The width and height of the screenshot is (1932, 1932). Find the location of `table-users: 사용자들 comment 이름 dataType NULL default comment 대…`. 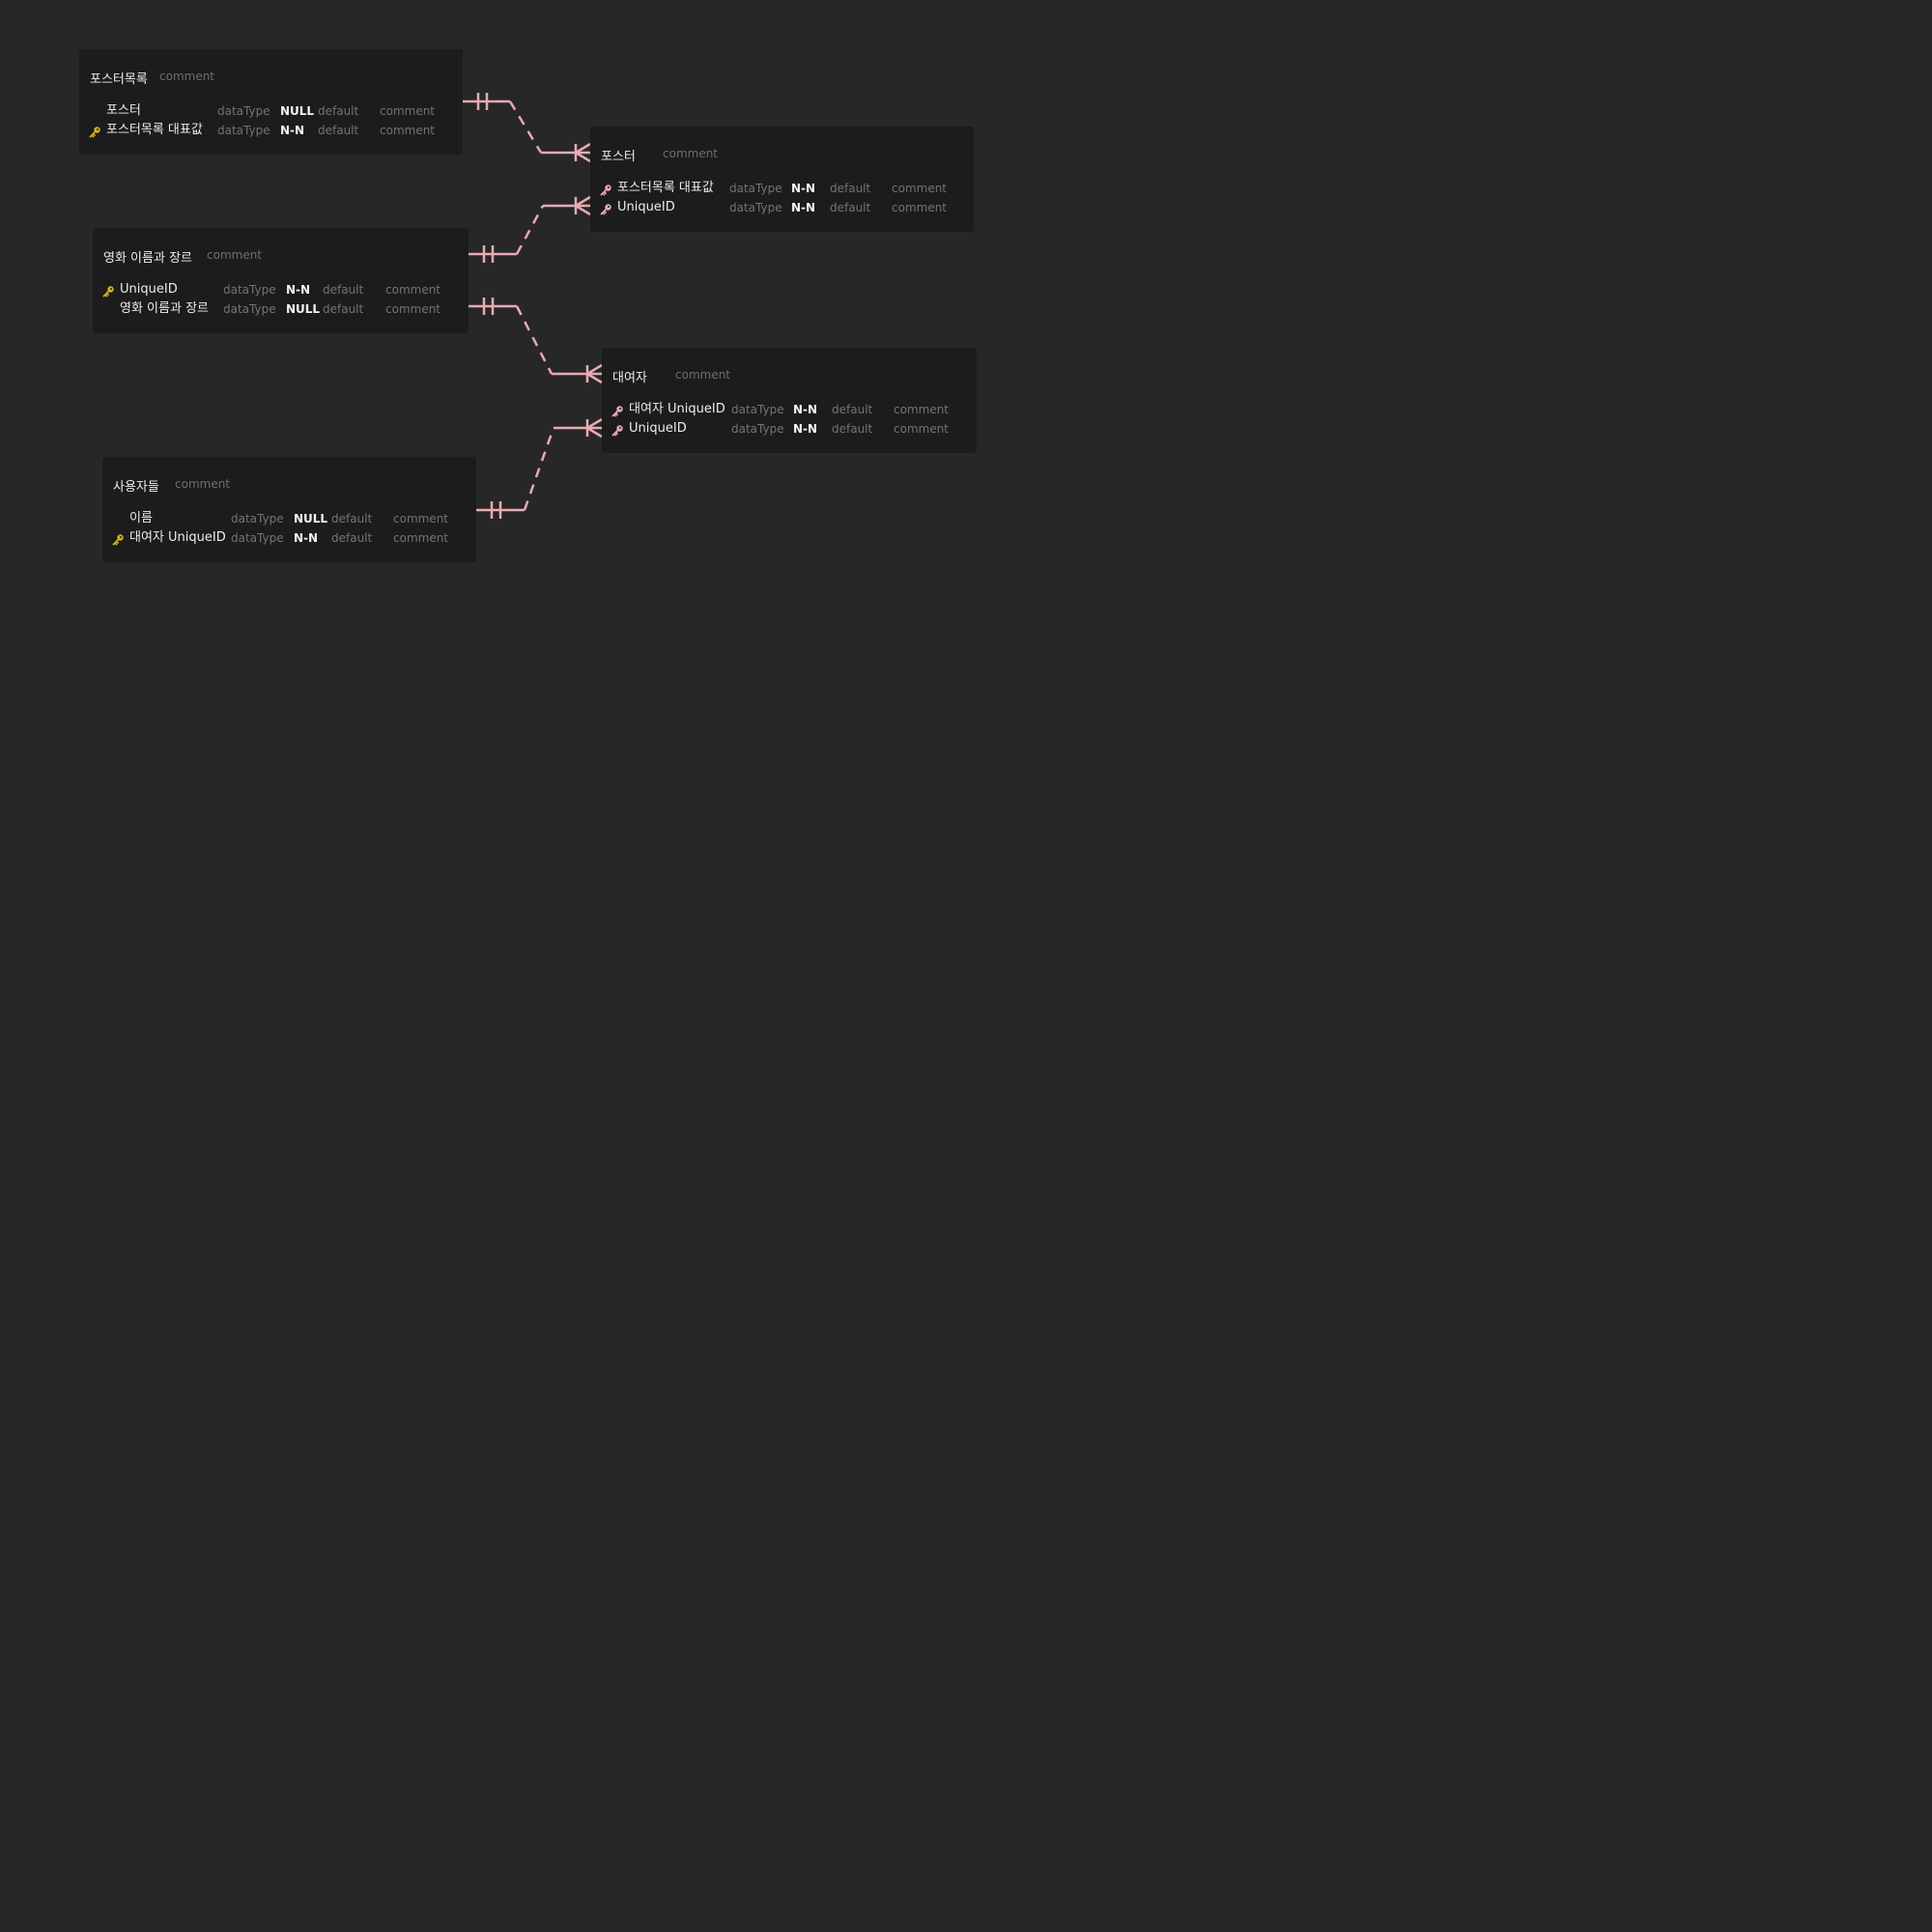

table-users: 사용자들 comment 이름 dataType NULL default comment 대… is located at coordinates (289, 510).